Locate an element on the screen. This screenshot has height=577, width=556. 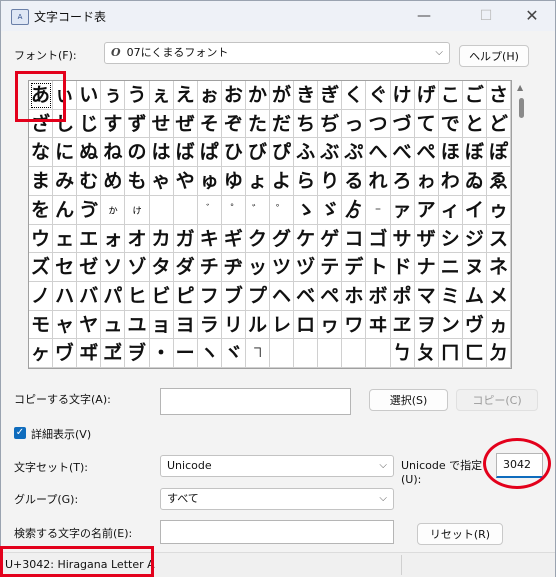
char-cell: ツ is located at coordinates (282, 267).